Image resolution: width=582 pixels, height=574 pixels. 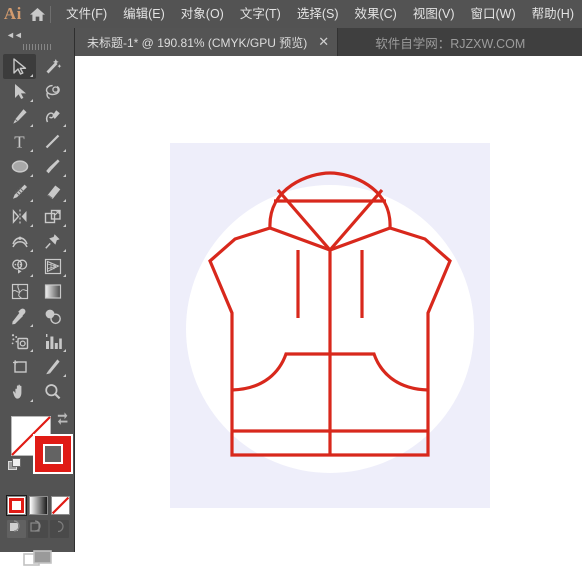 I want to click on curvature-tool, so click(x=52, y=116).